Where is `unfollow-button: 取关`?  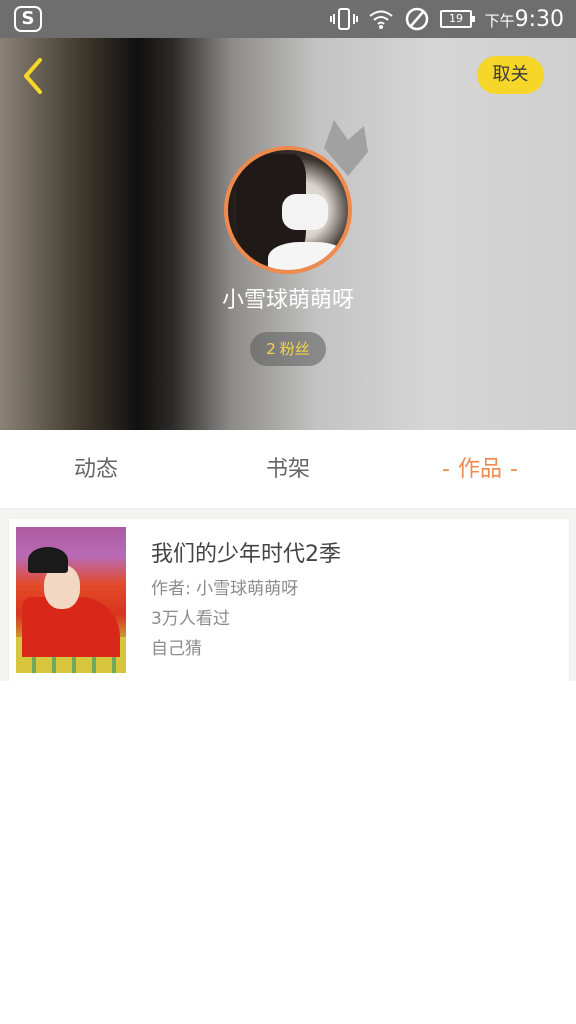 unfollow-button: 取关 is located at coordinates (510, 75).